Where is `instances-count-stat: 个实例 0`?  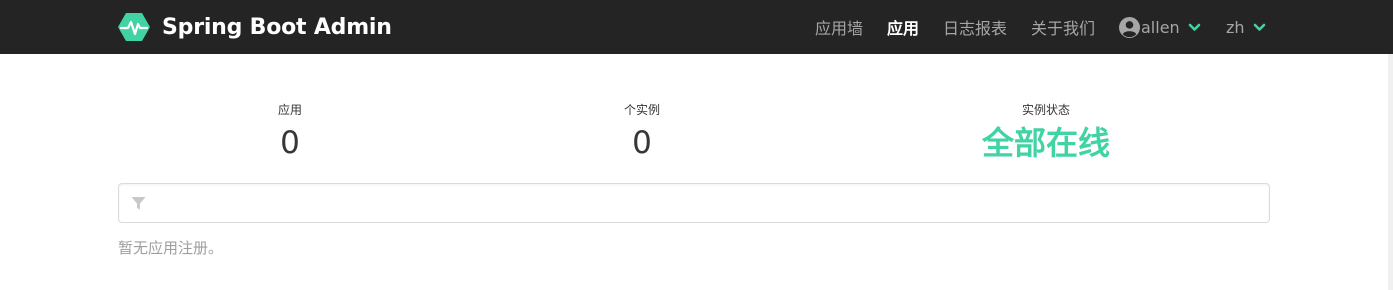
instances-count-stat: 个实例 0 is located at coordinates (642, 133).